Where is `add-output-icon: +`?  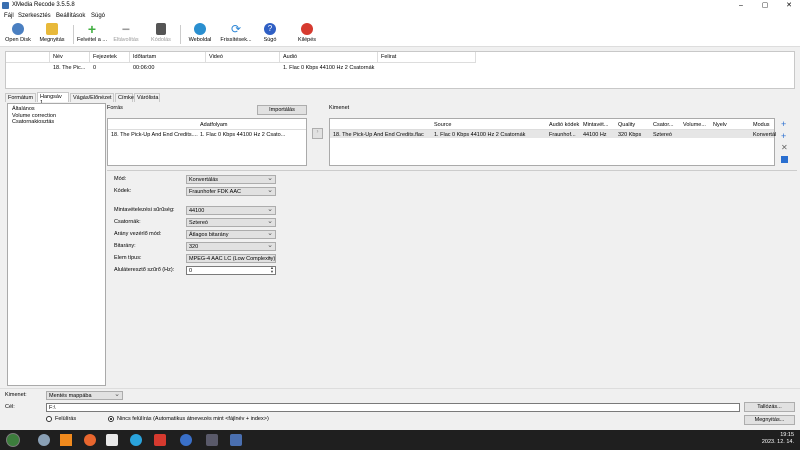
add-output-icon: + is located at coordinates (783, 124).